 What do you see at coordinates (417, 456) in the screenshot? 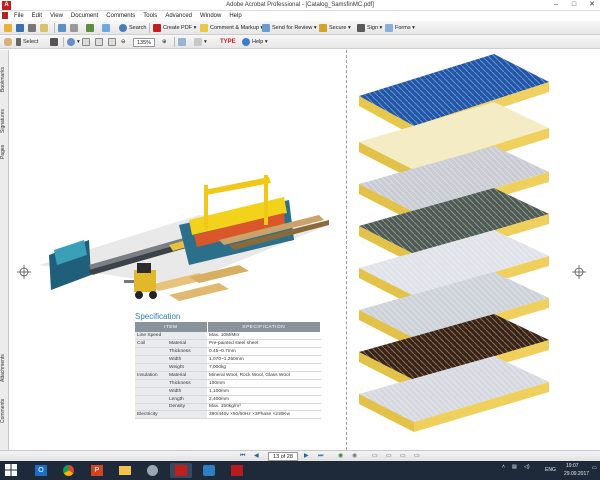
I see `continuous-facing-icon: ▭` at bounding box center [417, 456].